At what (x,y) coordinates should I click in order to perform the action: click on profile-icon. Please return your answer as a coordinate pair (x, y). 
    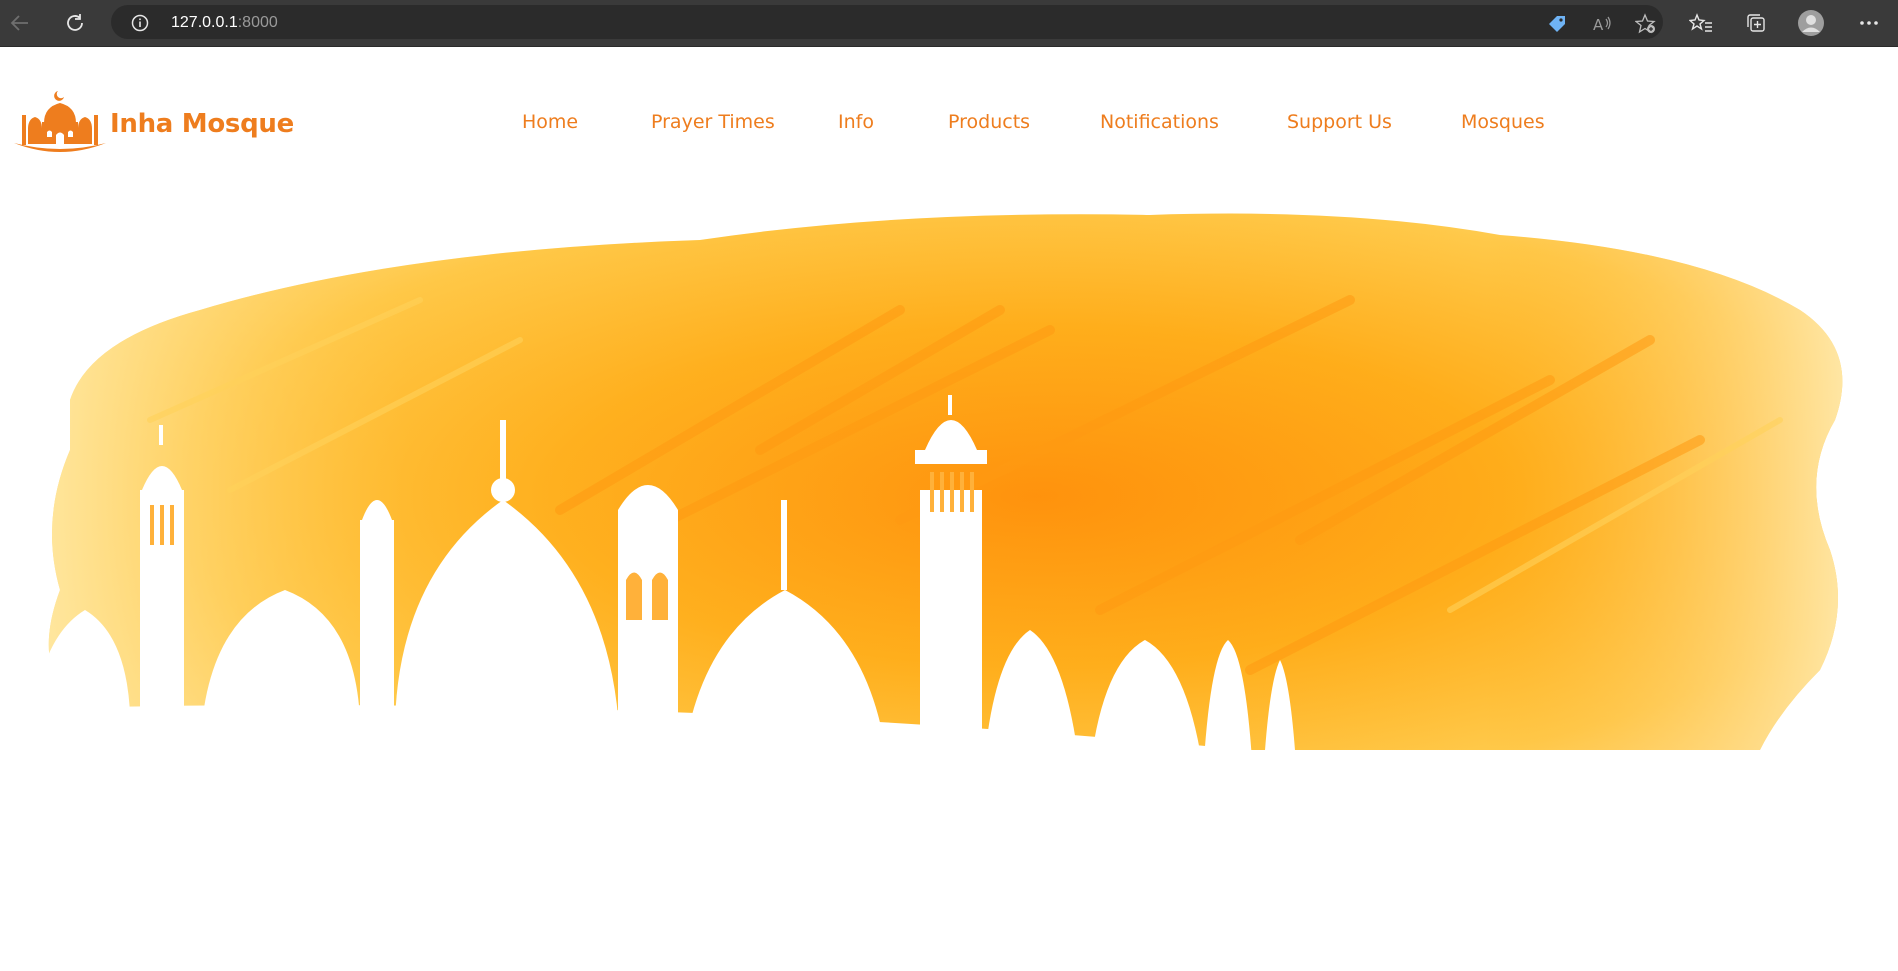
    Looking at the image, I should click on (1811, 23).